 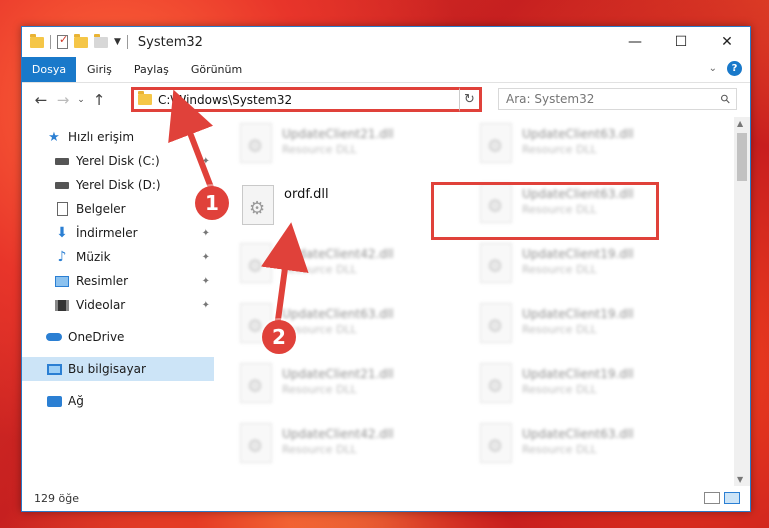 What do you see at coordinates (742, 301) in the screenshot?
I see `vertical-scrollbar: ▲ ▼` at bounding box center [742, 301].